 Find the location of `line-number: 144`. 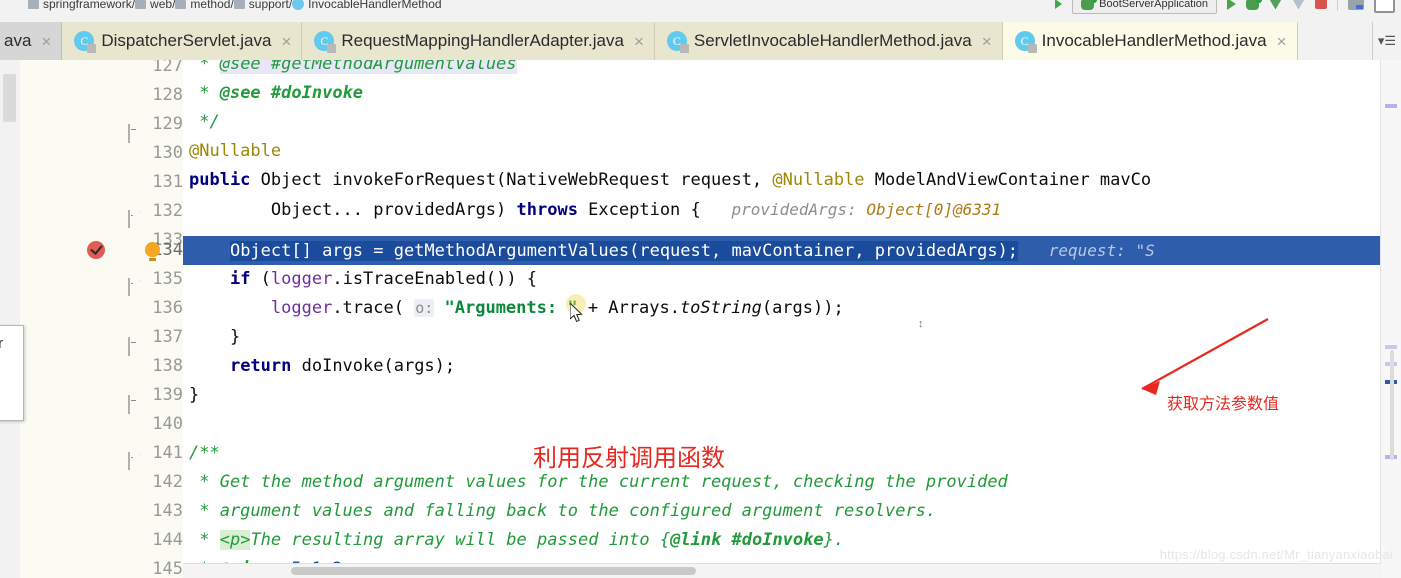

line-number: 144 is located at coordinates (167, 540).